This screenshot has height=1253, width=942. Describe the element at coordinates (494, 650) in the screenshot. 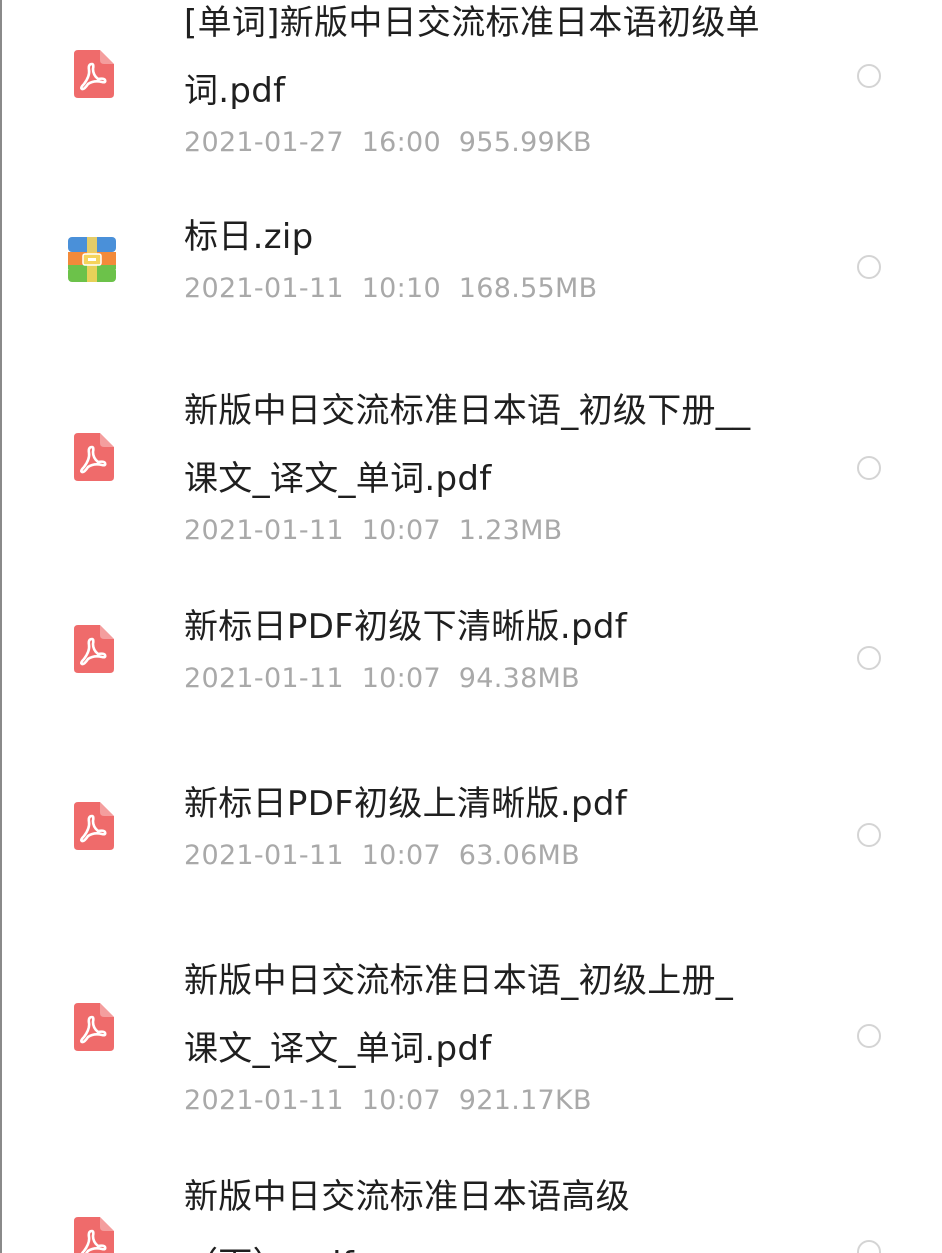

I see `file-info: 新标日PDF初级下清晰版.pdf 2021-01-11 10:07 94.38MB` at that location.